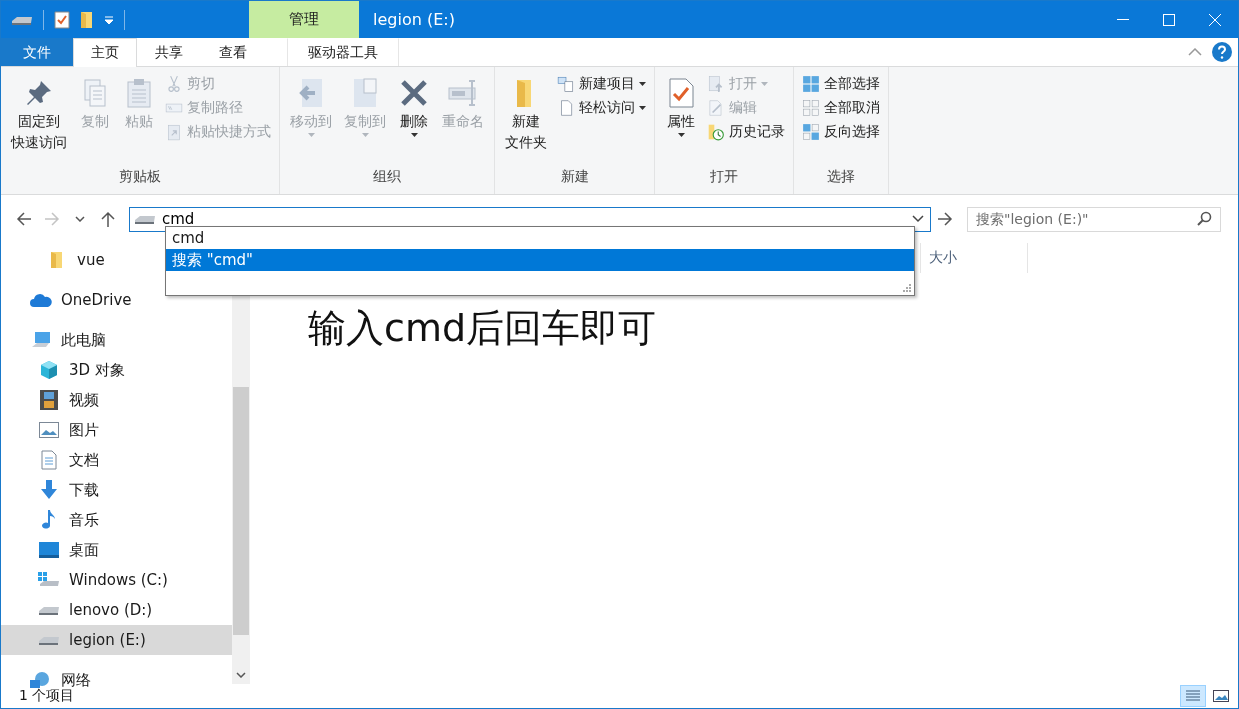 The width and height of the screenshot is (1239, 709). What do you see at coordinates (62, 19) in the screenshot?
I see `properties-icon` at bounding box center [62, 19].